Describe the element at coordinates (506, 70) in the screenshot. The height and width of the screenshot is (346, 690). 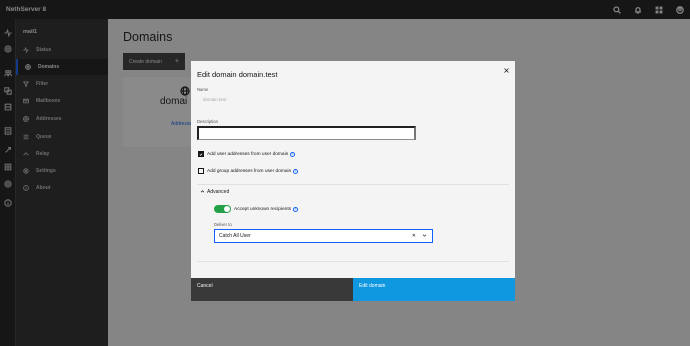
I see `close-icon` at that location.